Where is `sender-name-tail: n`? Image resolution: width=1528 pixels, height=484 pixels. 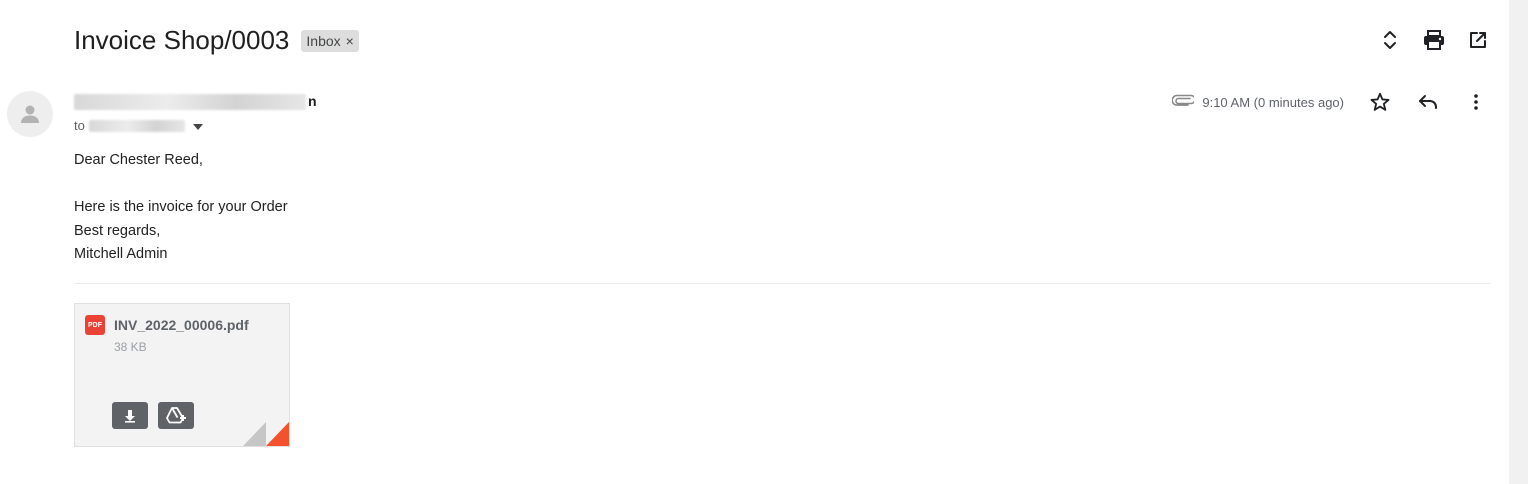
sender-name-tail: n is located at coordinates (312, 101).